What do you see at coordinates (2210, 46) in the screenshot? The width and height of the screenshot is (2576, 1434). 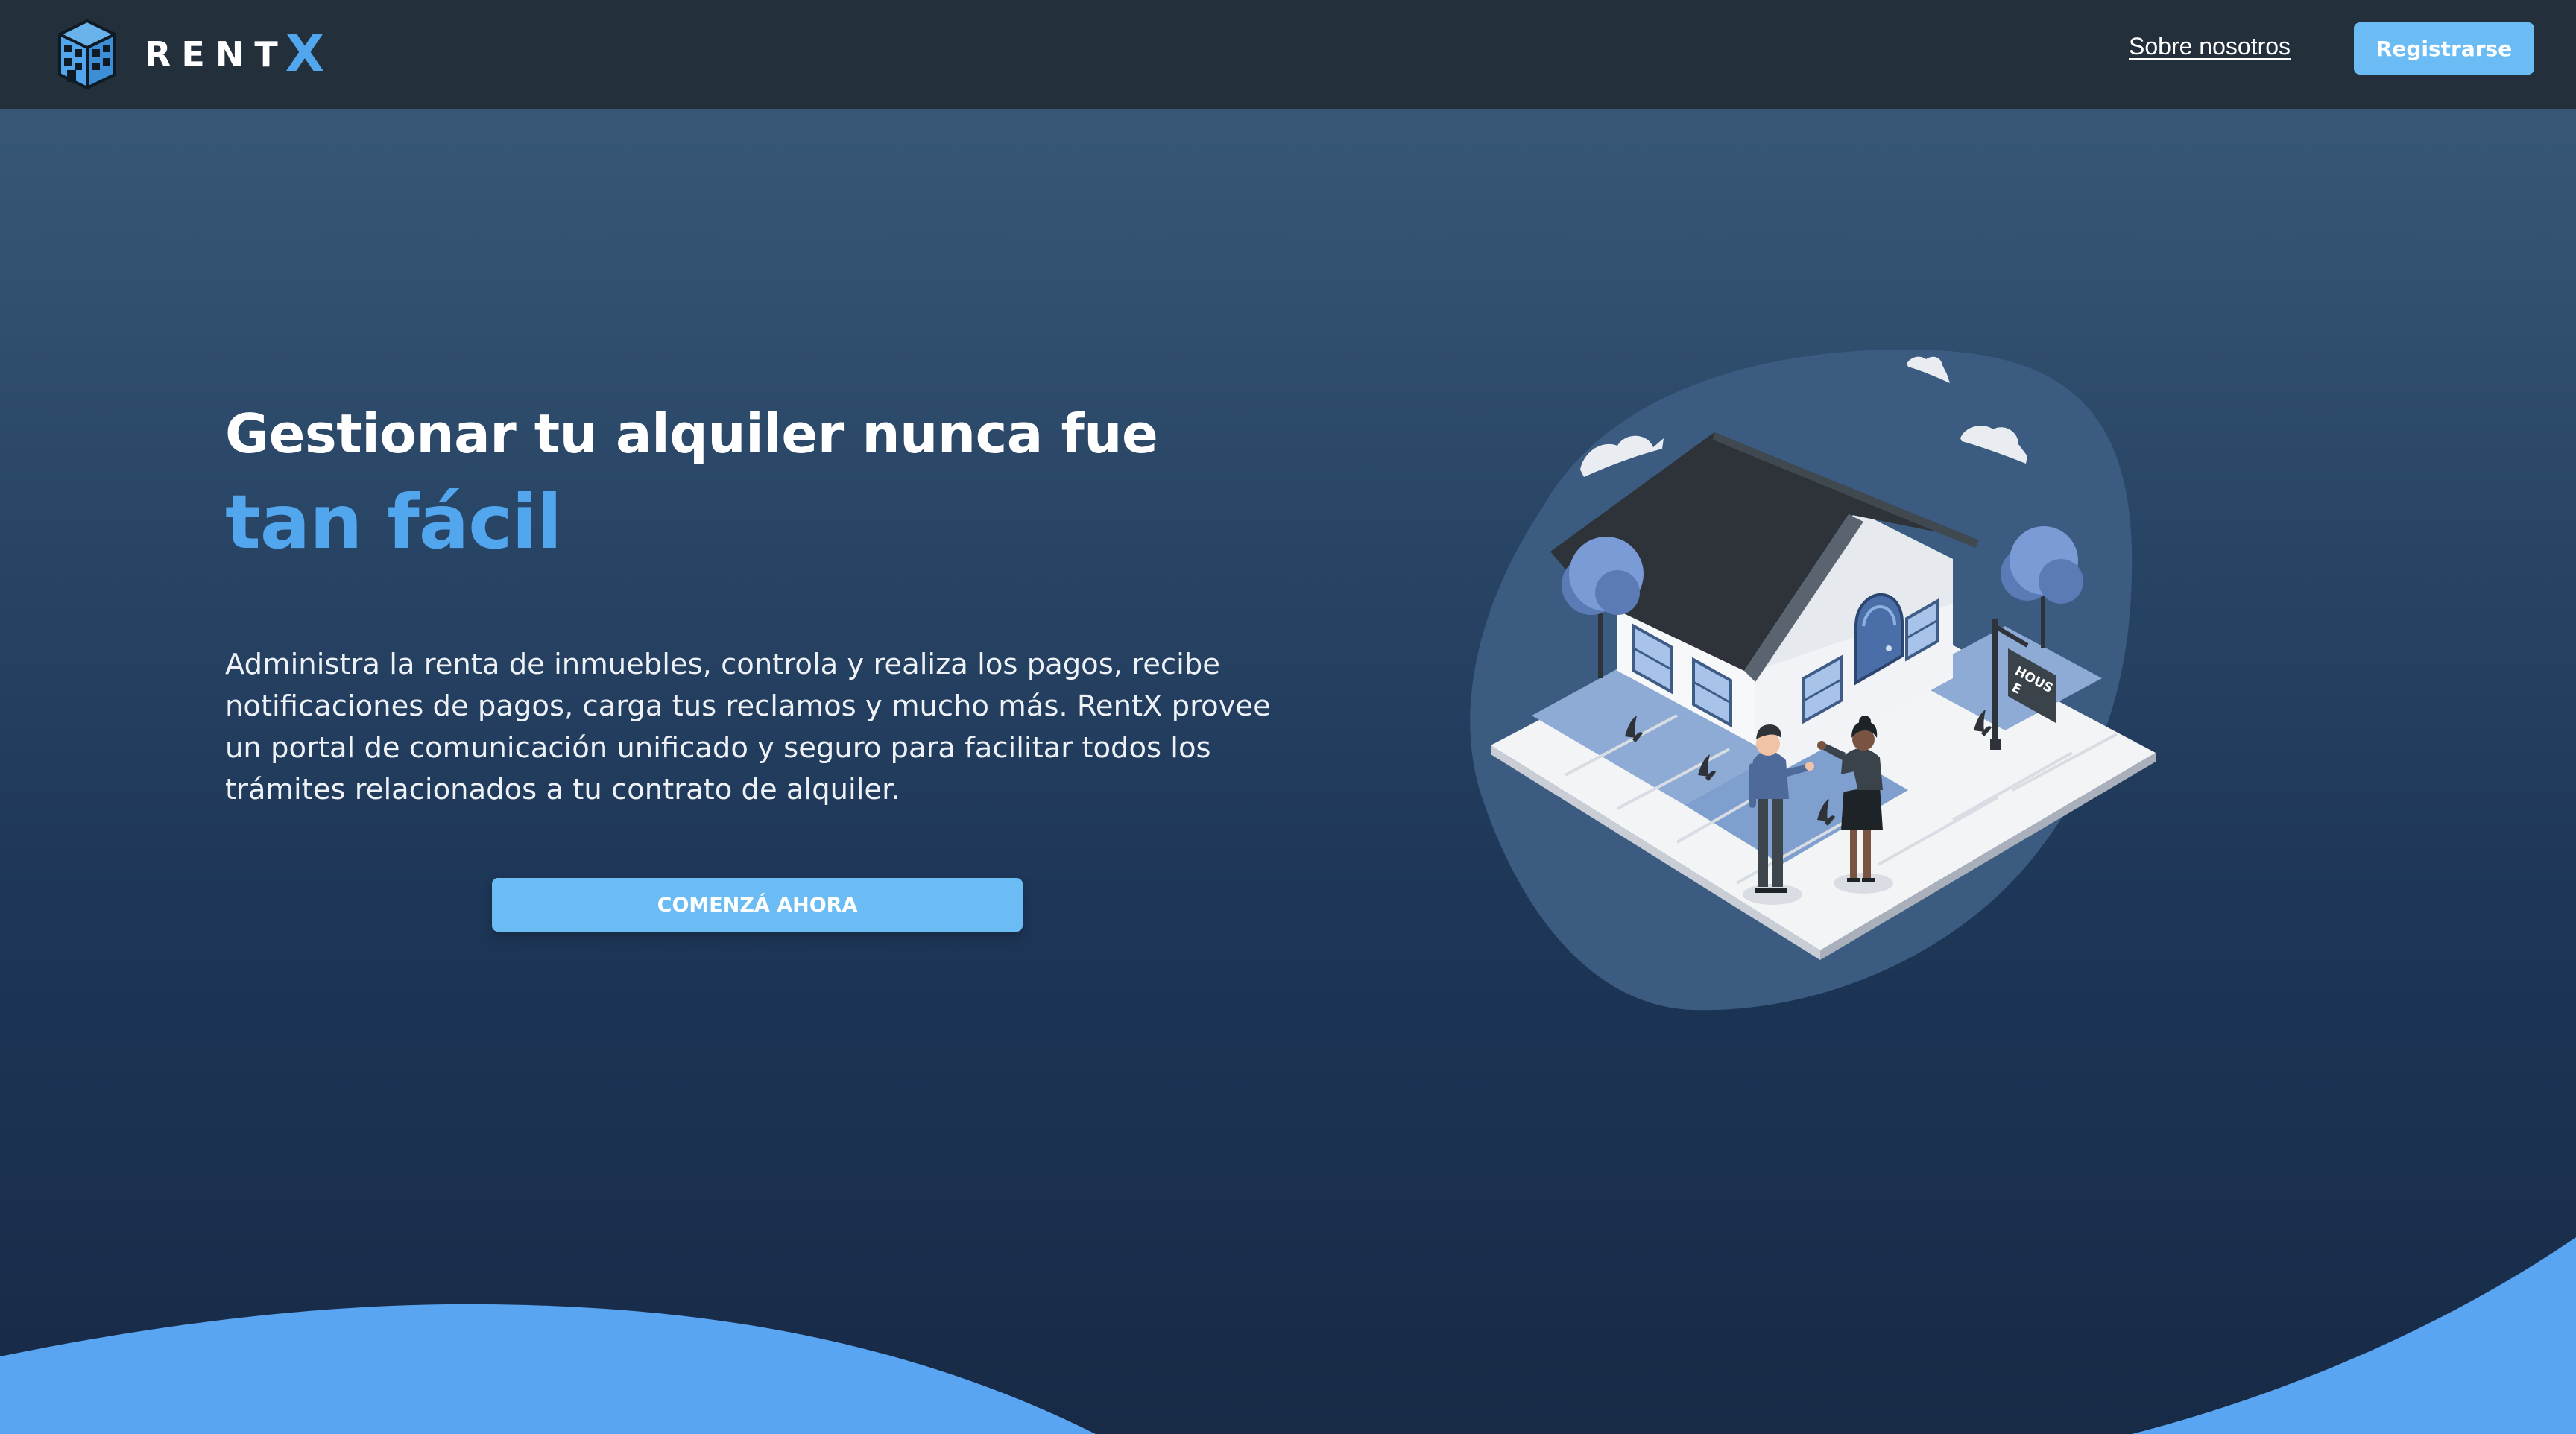 I see `about-us-link: Sobre nosotros` at bounding box center [2210, 46].